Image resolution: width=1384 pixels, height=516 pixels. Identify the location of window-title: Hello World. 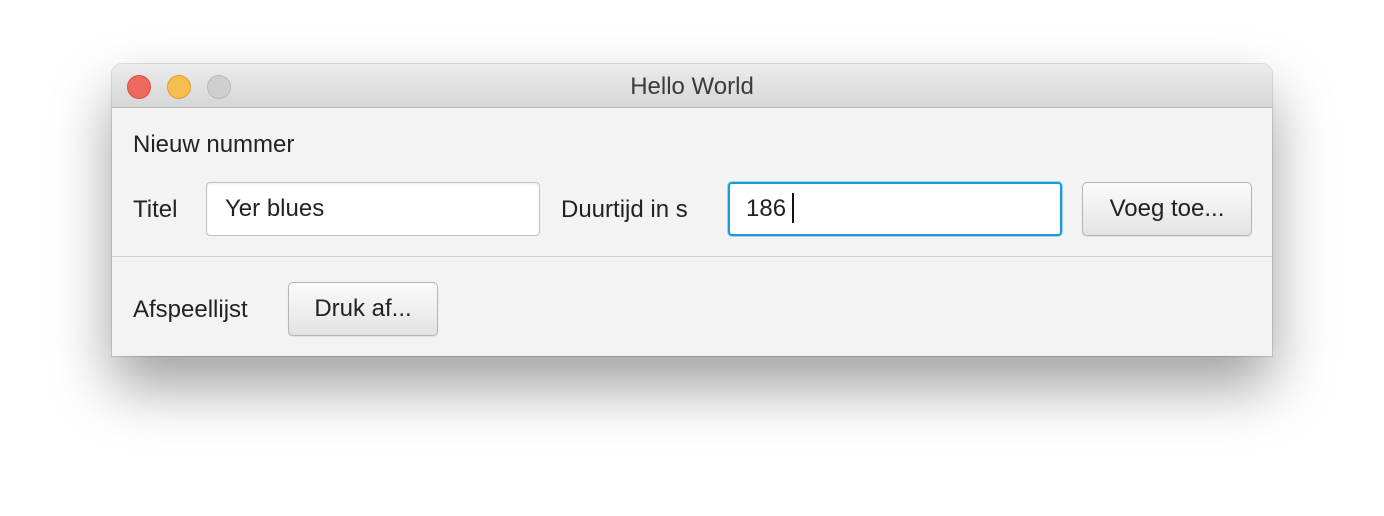
(692, 86).